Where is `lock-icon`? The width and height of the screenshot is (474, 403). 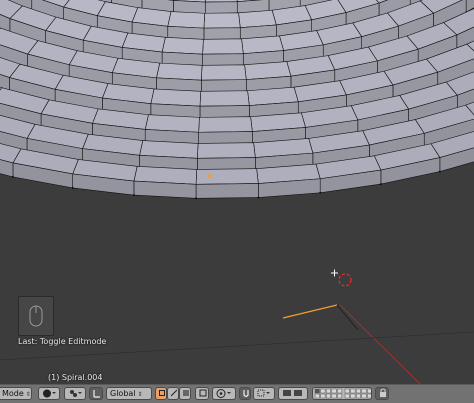
lock-icon is located at coordinates (383, 393).